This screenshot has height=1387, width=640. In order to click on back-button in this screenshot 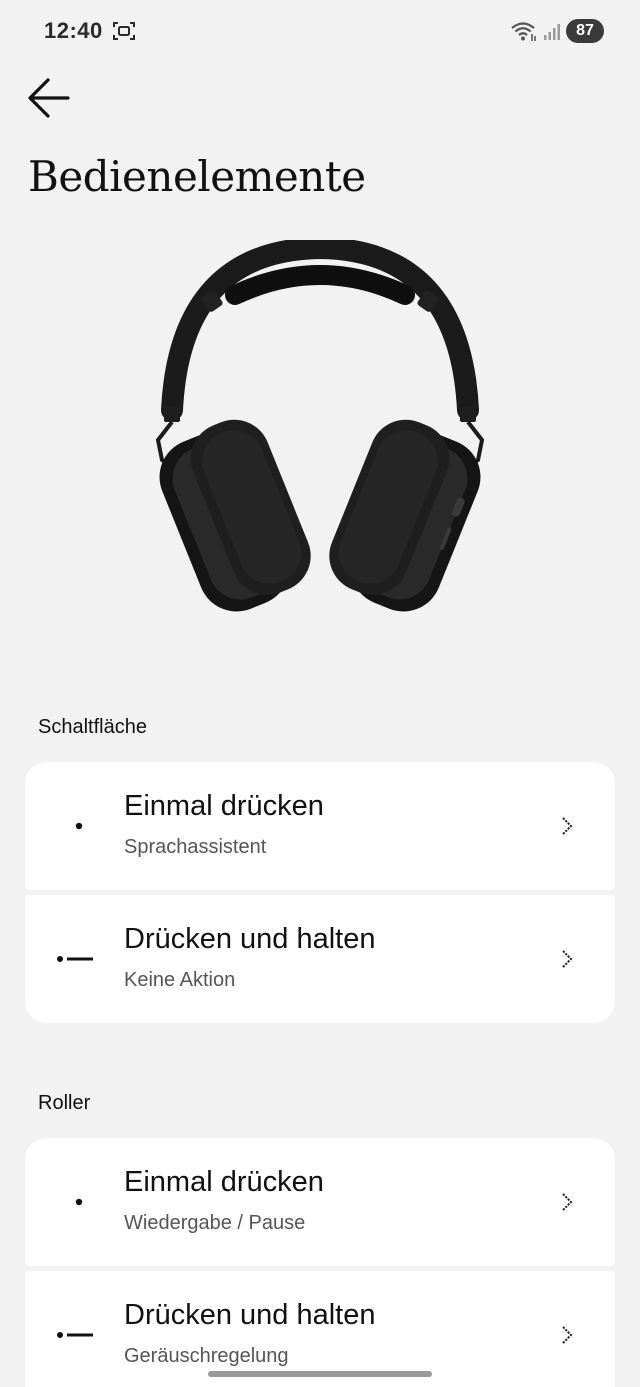, I will do `click(50, 98)`.